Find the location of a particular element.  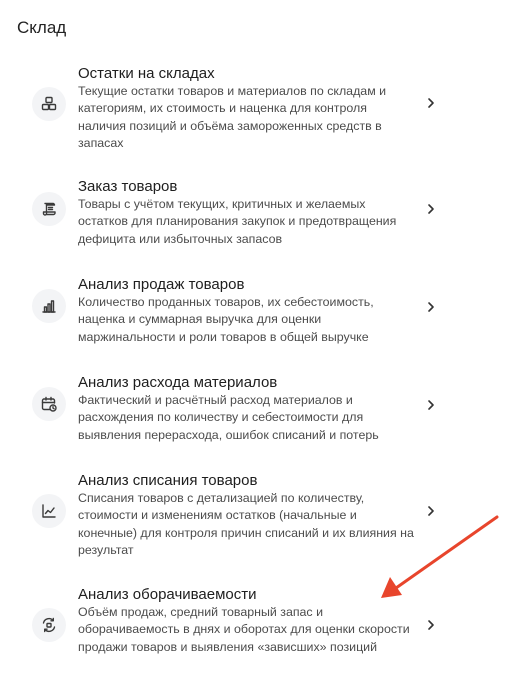

calendar-clock-icon is located at coordinates (49, 404).